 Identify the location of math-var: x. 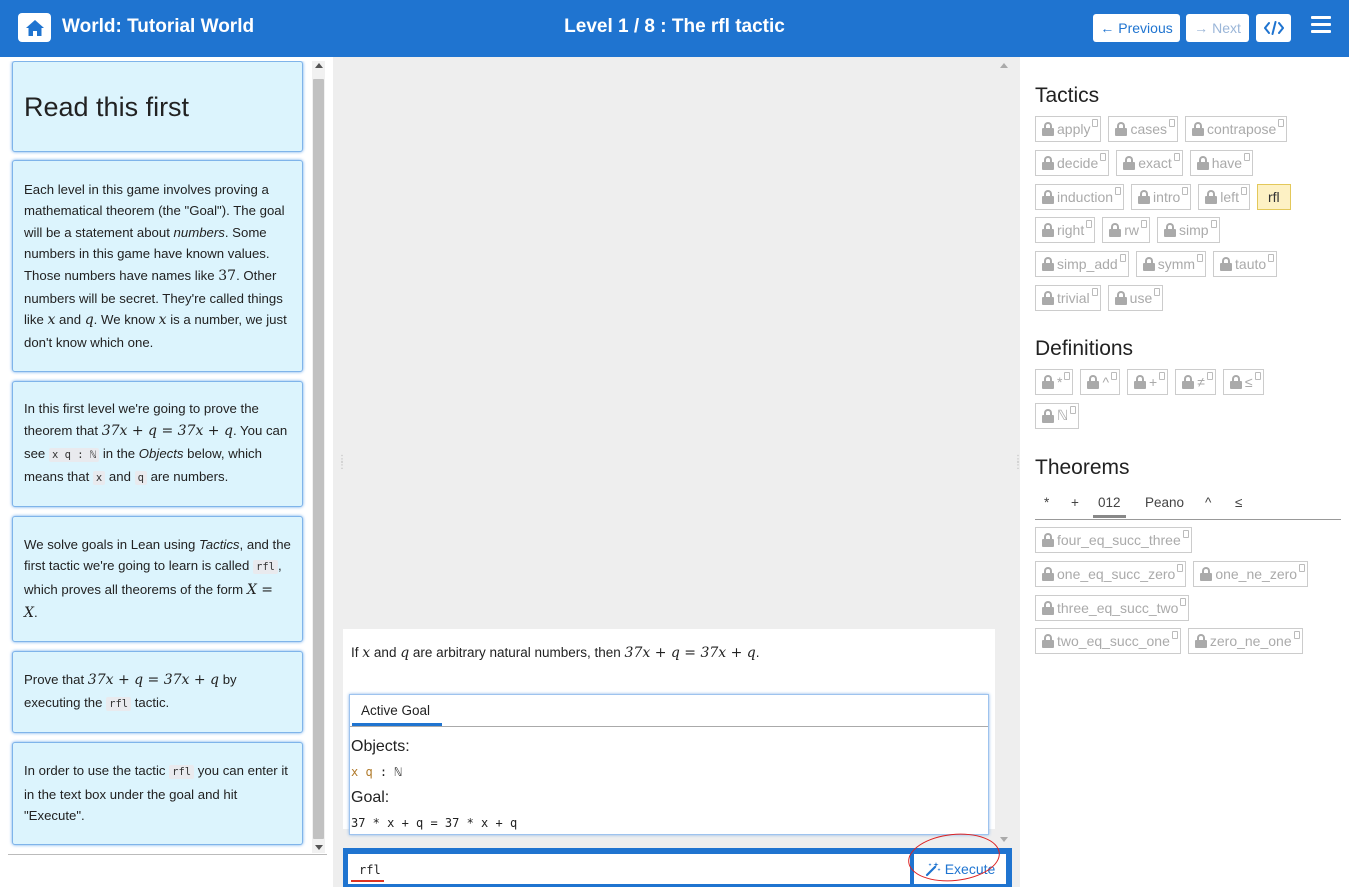
(366, 653).